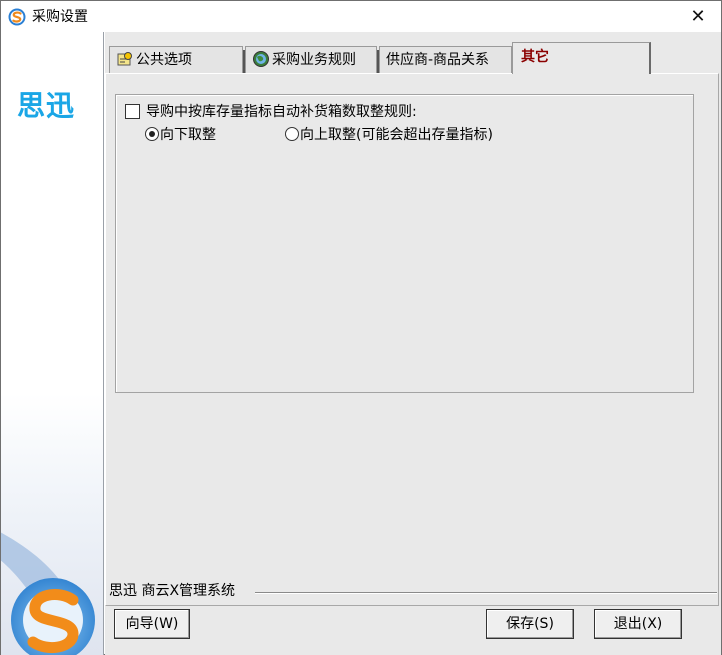  What do you see at coordinates (314, 60) in the screenshot?
I see `tab-label: 采购业务规则` at bounding box center [314, 60].